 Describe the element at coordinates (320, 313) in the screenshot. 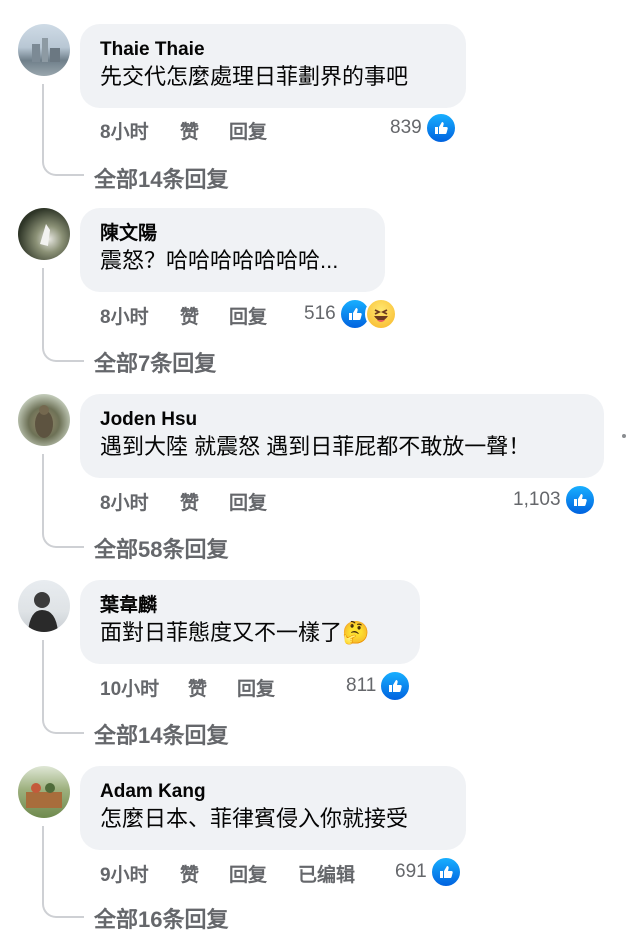

I see `reaction-count: 516` at that location.